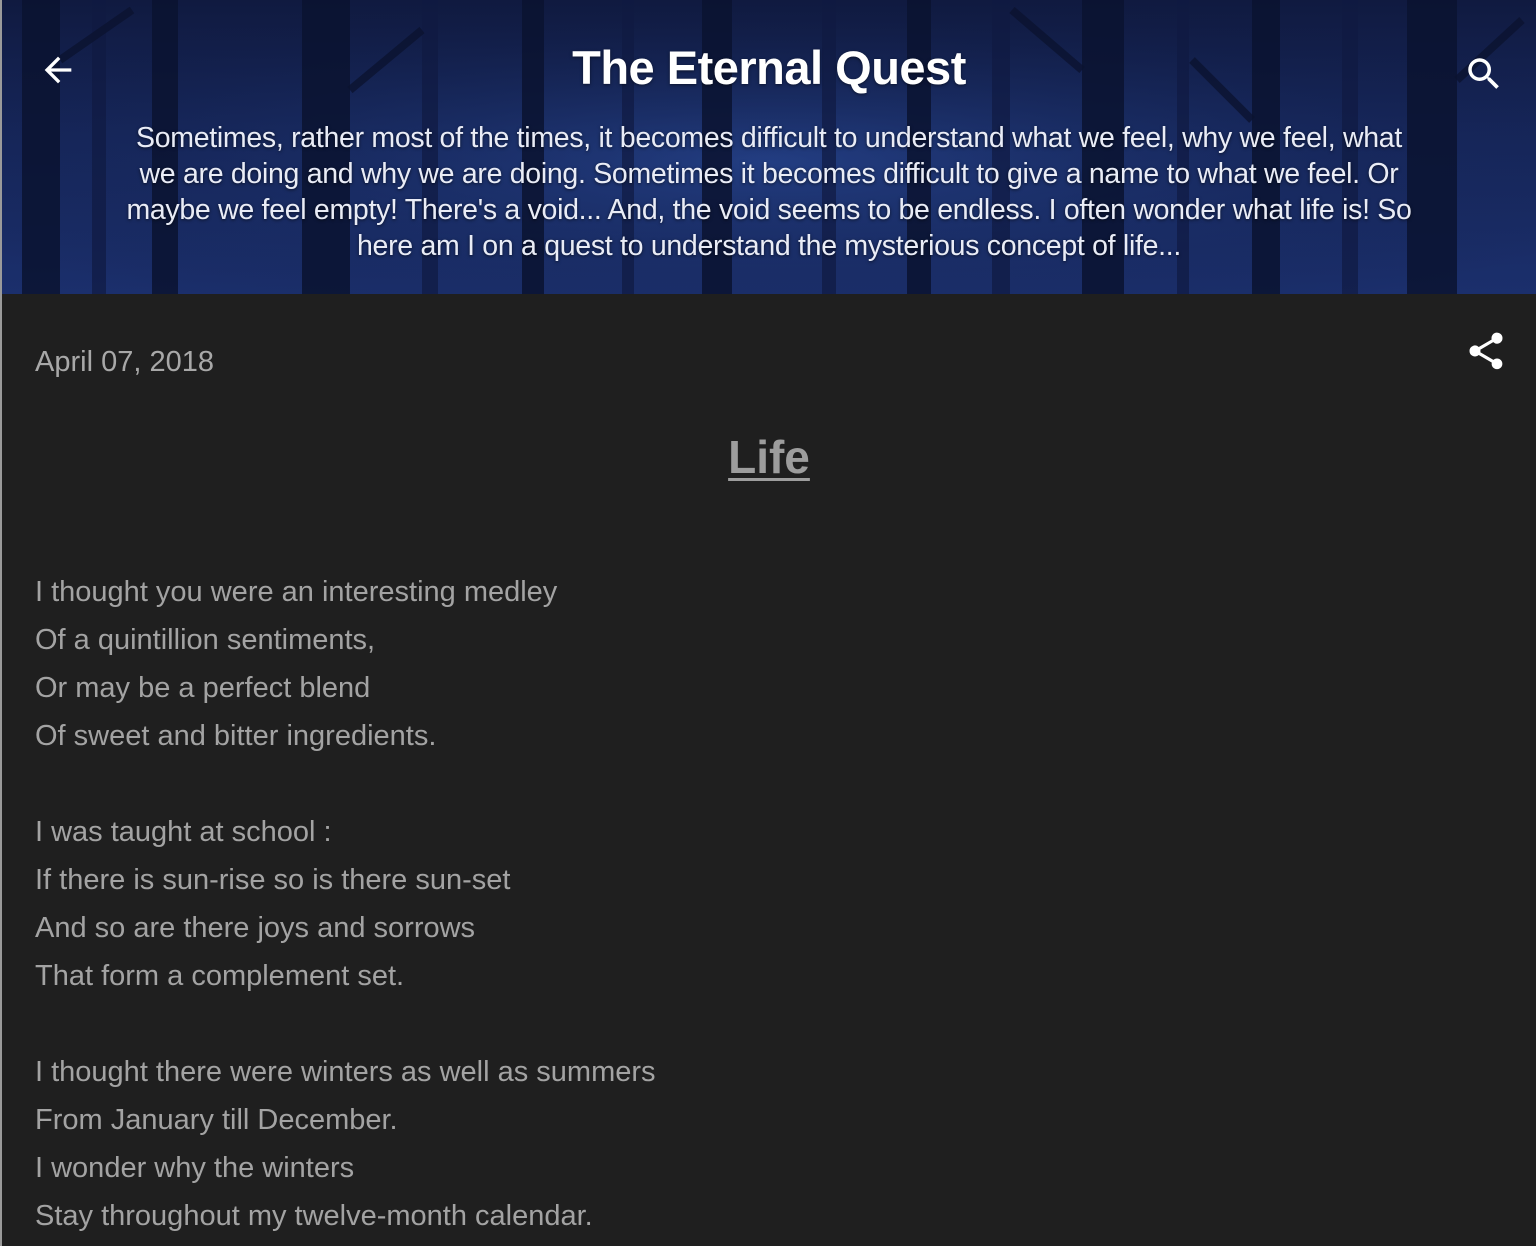 The height and width of the screenshot is (1246, 1536). I want to click on search-button, so click(1484, 74).